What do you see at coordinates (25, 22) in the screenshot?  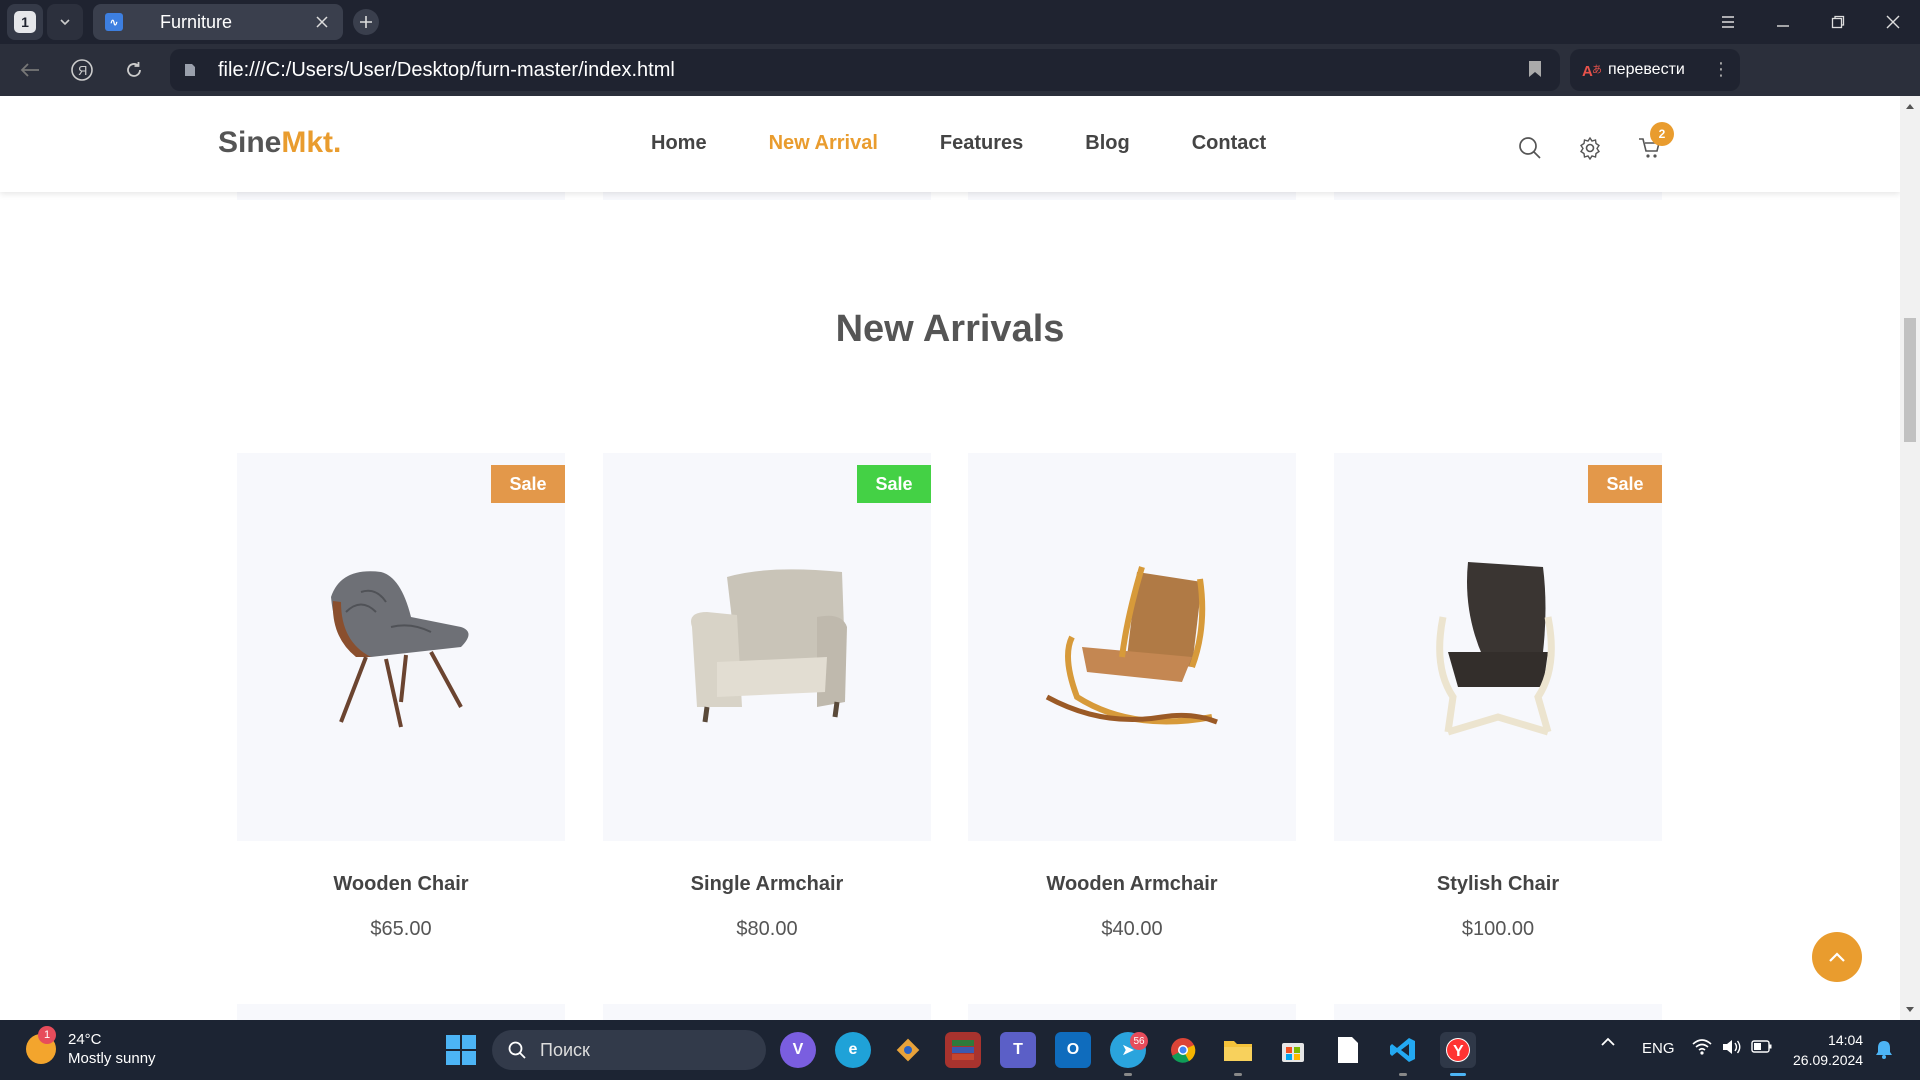 I see `tab-counter-button: 1` at bounding box center [25, 22].